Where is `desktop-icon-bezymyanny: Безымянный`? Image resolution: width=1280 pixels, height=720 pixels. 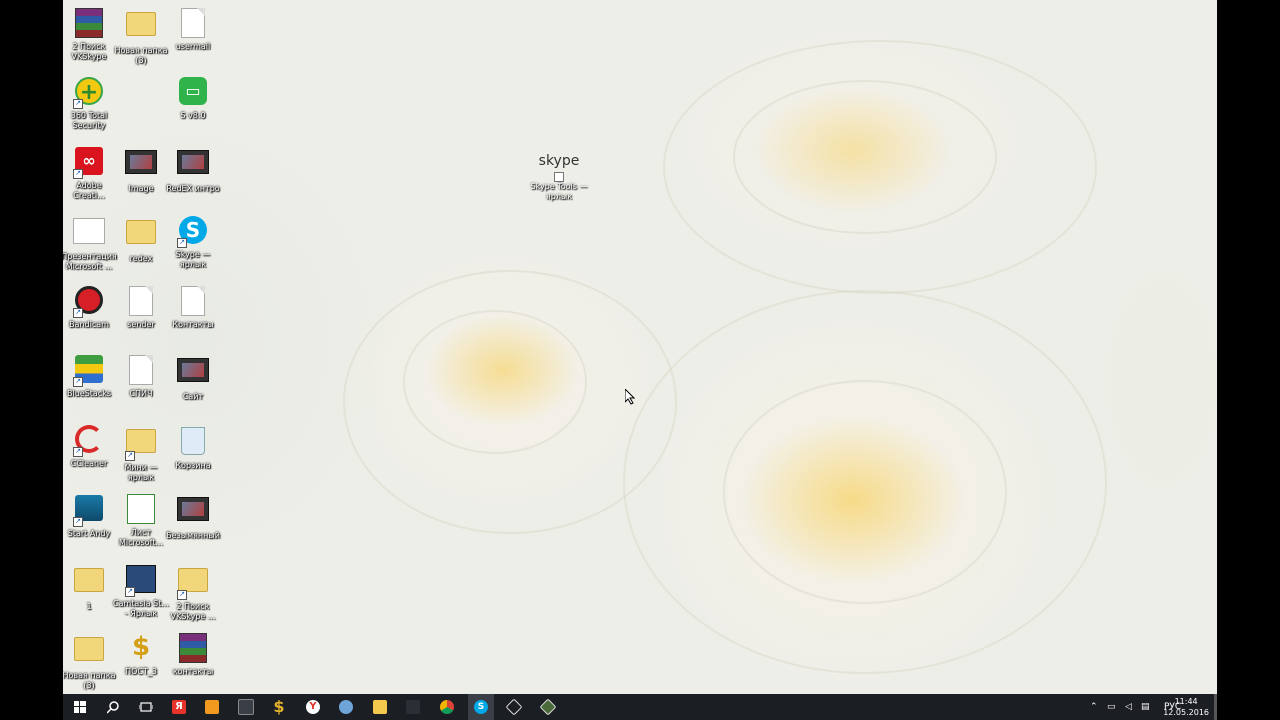
desktop-icon-bezymyanny: Безымянный is located at coordinates (193, 516).